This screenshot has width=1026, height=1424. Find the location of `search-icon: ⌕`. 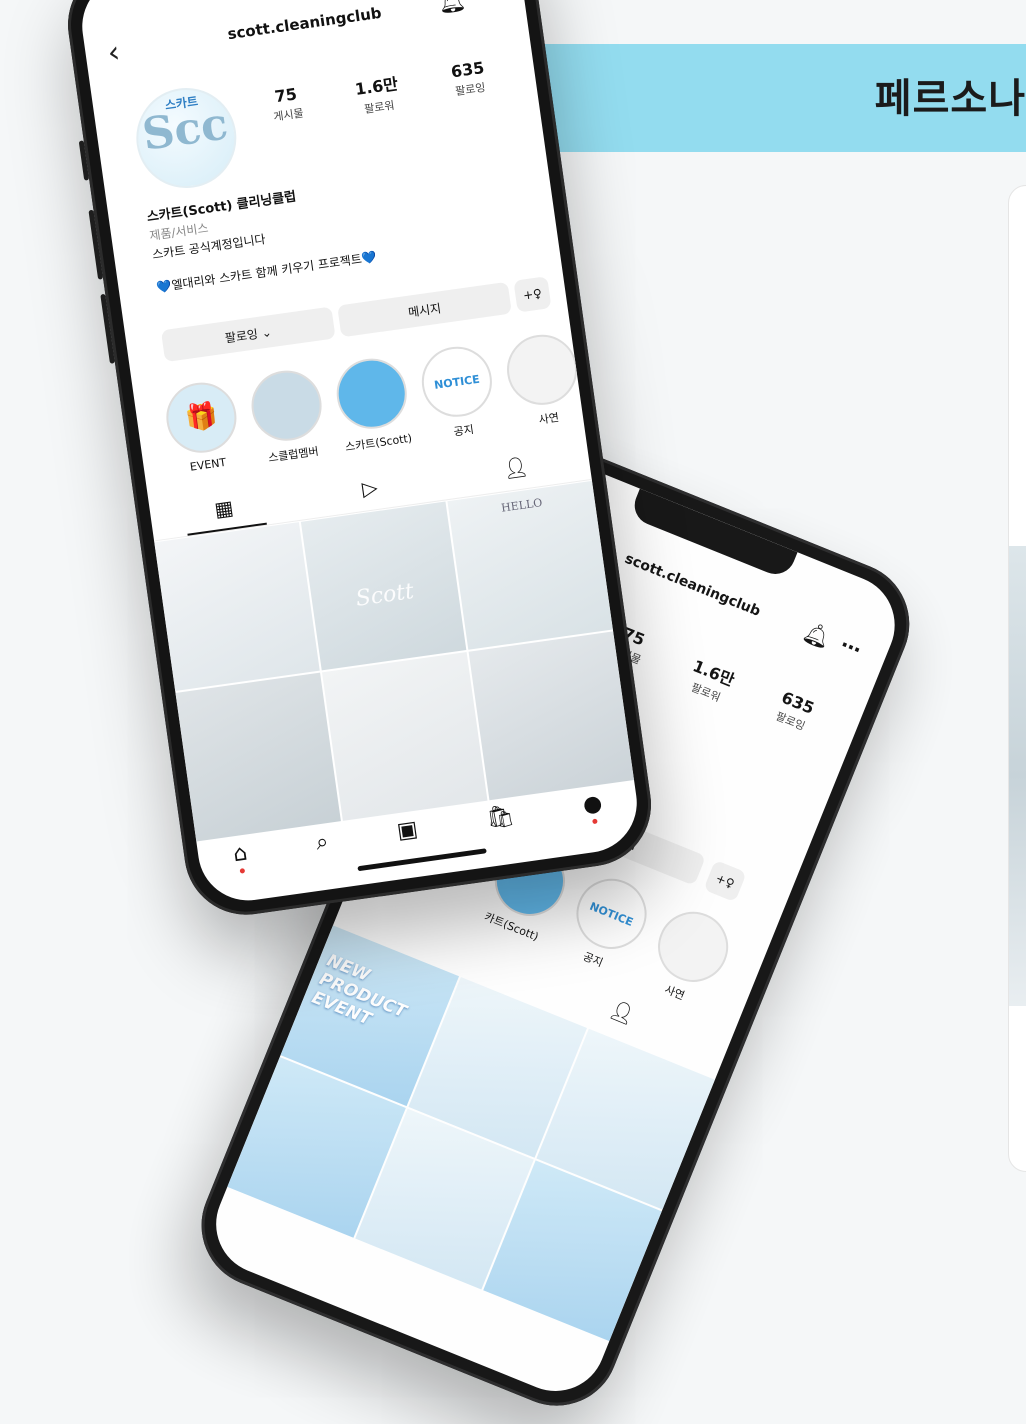

search-icon: ⌕ is located at coordinates (322, 845).